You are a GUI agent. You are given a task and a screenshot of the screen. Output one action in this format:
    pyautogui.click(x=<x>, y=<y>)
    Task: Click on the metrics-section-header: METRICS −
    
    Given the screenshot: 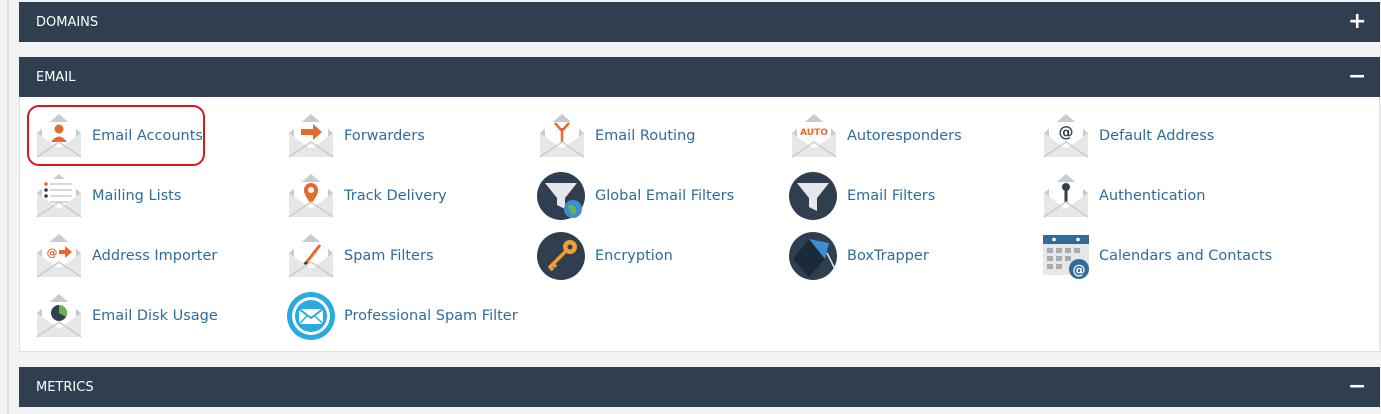 What is the action you would take?
    pyautogui.click(x=699, y=387)
    